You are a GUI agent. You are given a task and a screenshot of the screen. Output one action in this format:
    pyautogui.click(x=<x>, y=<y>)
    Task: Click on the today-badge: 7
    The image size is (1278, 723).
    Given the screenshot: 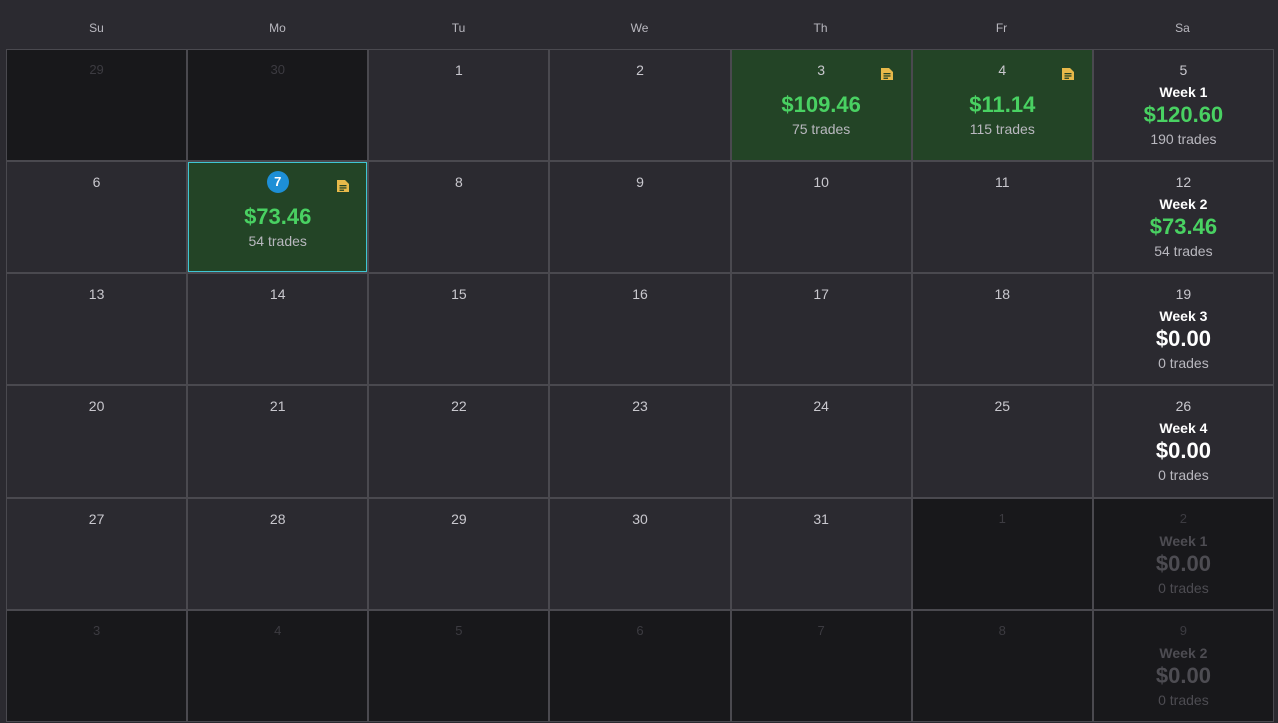 What is the action you would take?
    pyautogui.click(x=277, y=182)
    